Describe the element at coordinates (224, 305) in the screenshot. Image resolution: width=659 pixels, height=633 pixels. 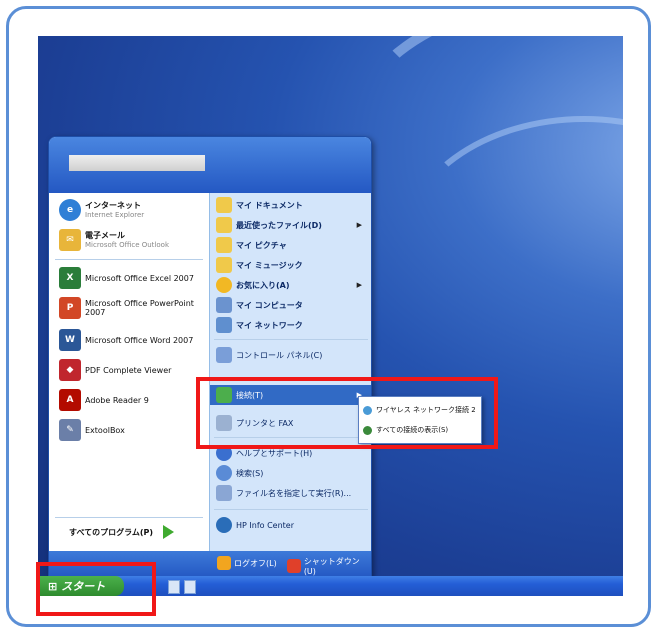
I see `computer-icon` at that location.